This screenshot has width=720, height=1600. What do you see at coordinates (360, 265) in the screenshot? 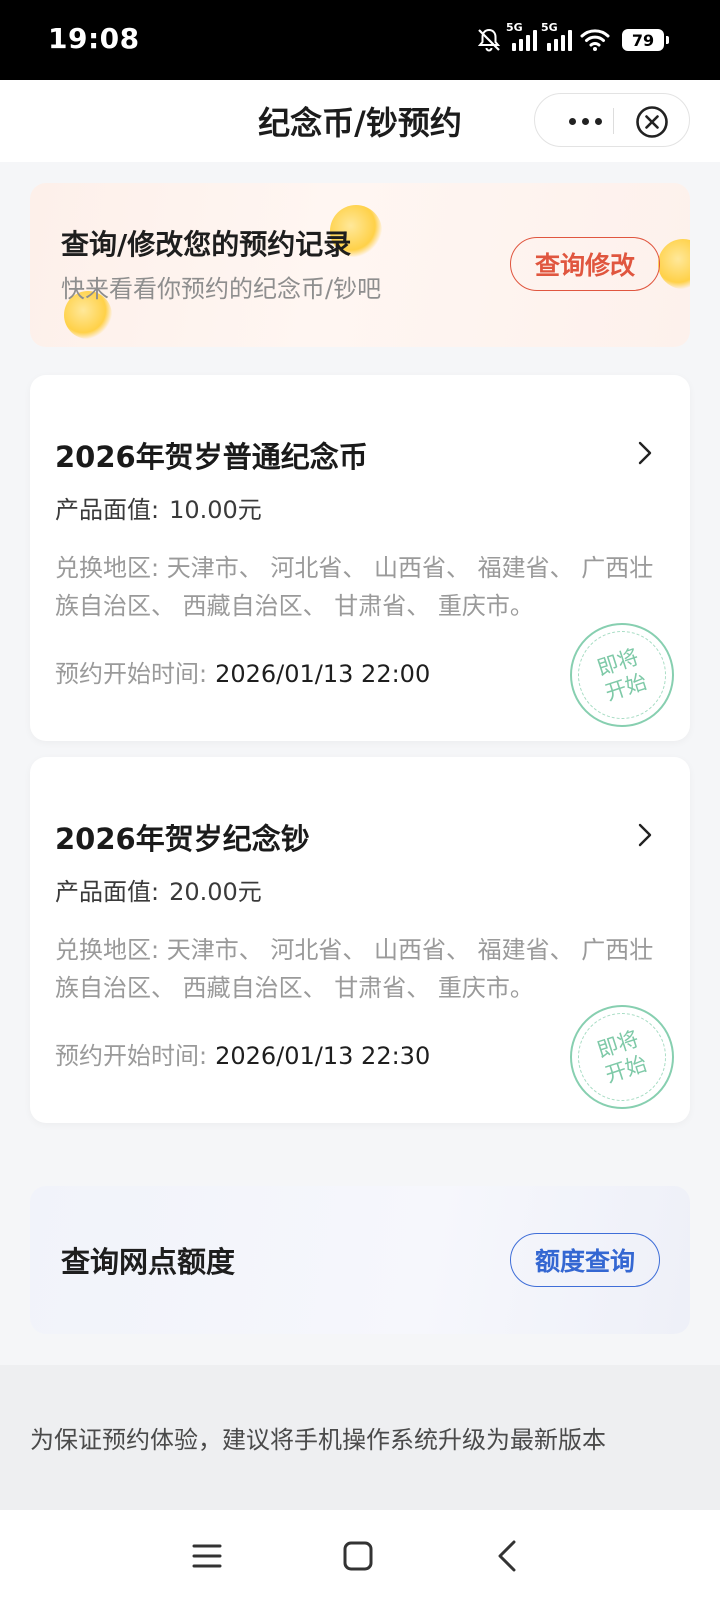
I see `query-reservation-banner: 查询/修改您的预约记录 快来看看你预约的纪念币/钞吧 查询修改` at bounding box center [360, 265].